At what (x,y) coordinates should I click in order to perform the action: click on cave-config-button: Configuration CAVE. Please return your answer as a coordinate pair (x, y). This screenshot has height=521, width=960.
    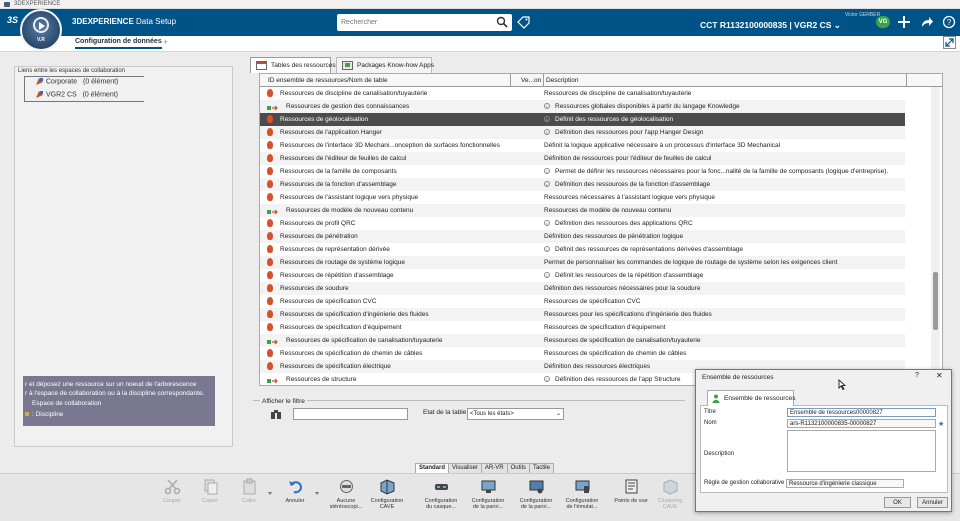
    Looking at the image, I should click on (387, 494).